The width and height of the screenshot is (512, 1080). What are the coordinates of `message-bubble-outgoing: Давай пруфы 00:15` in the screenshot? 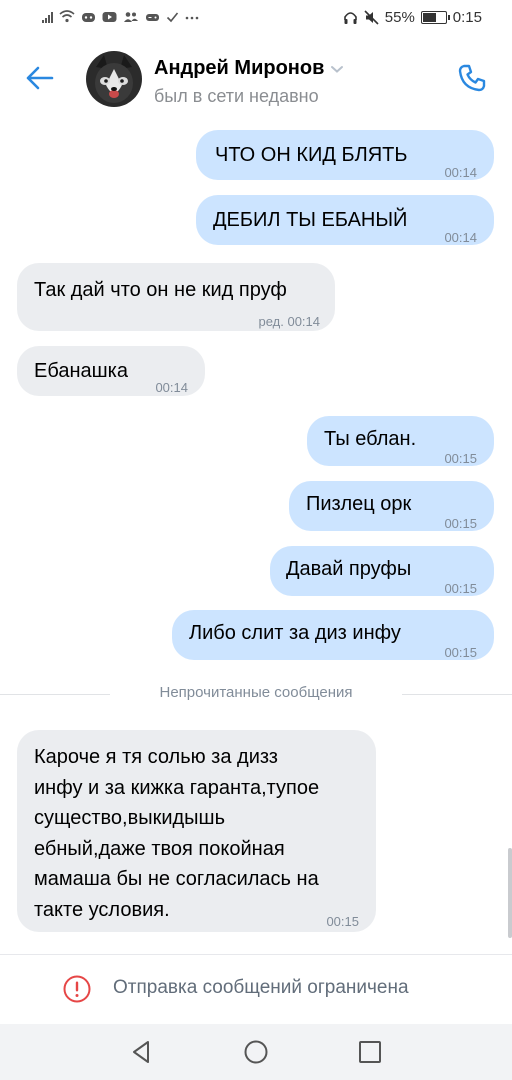 It's located at (382, 571).